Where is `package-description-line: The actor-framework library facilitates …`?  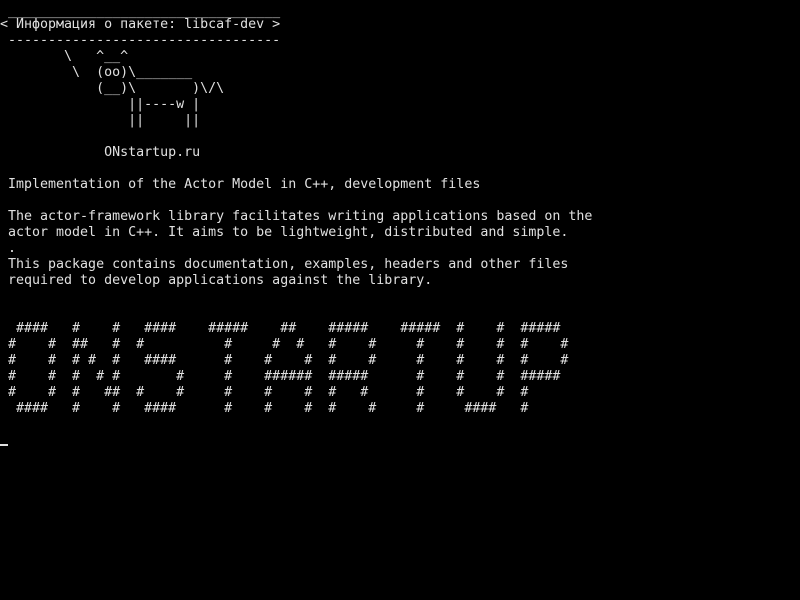 package-description-line: The actor-framework library facilitates … is located at coordinates (296, 216).